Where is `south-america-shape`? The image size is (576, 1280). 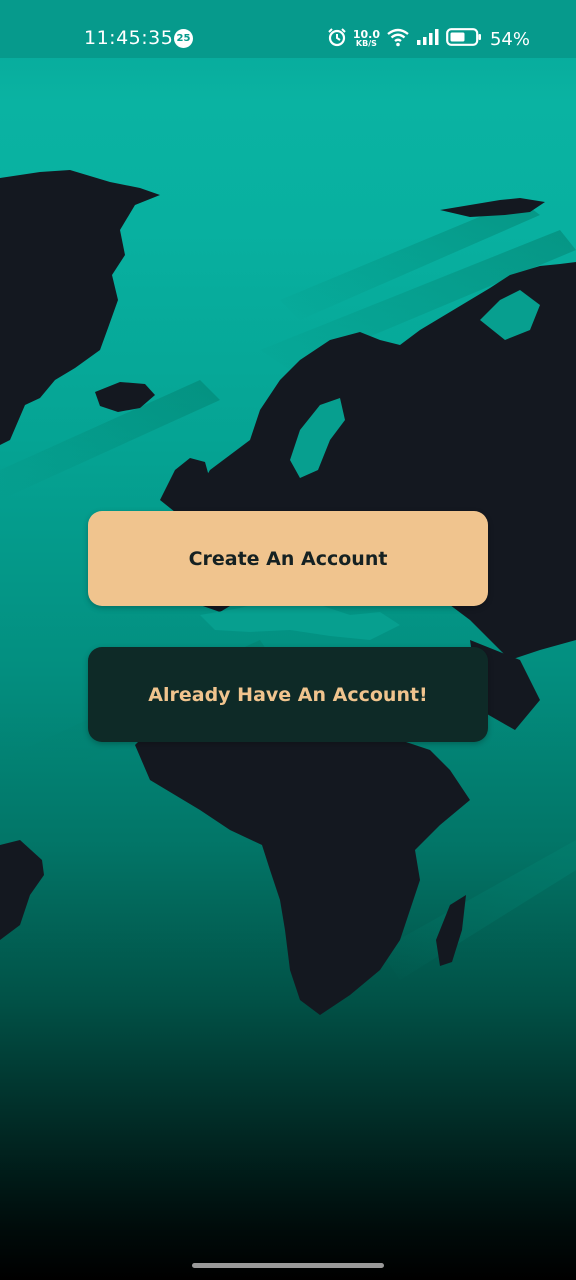 south-america-shape is located at coordinates (22, 890).